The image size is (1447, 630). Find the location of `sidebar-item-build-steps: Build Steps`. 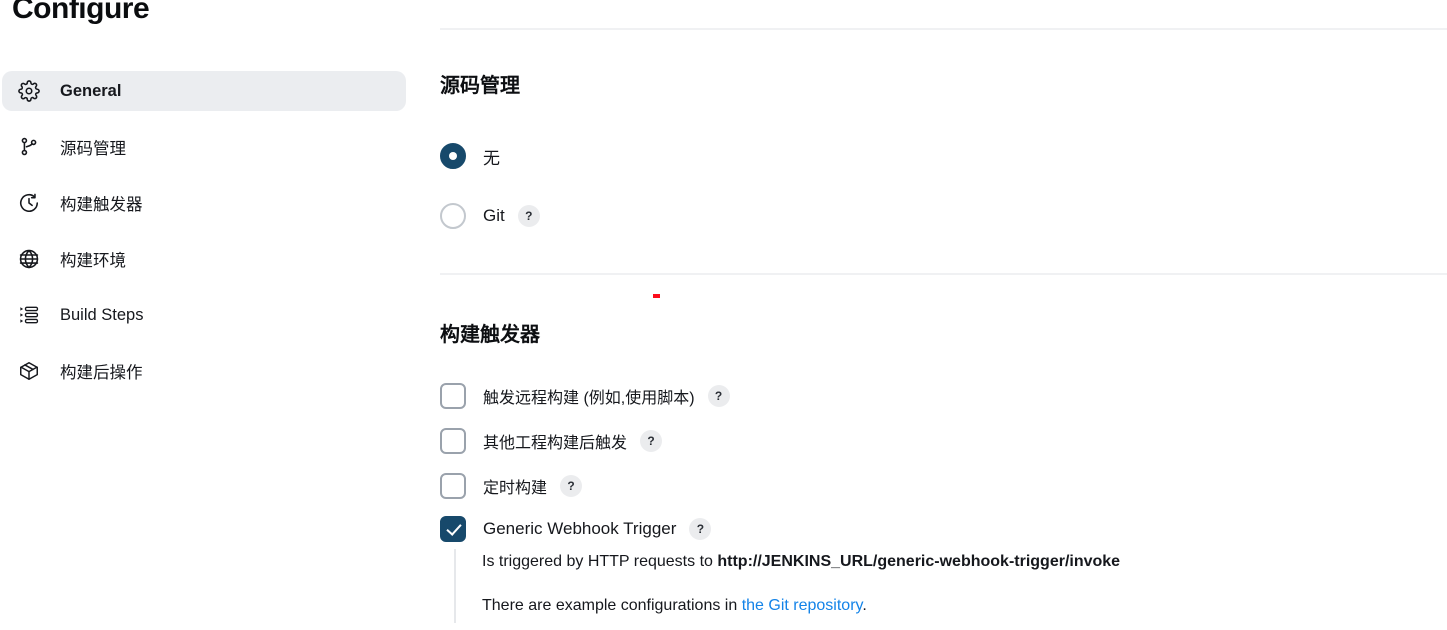

sidebar-item-build-steps: Build Steps is located at coordinates (204, 315).